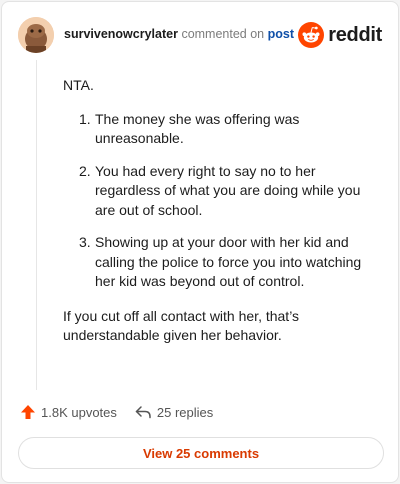 This screenshot has height=484, width=400. I want to click on brand-wordmark: reddit, so click(355, 34).